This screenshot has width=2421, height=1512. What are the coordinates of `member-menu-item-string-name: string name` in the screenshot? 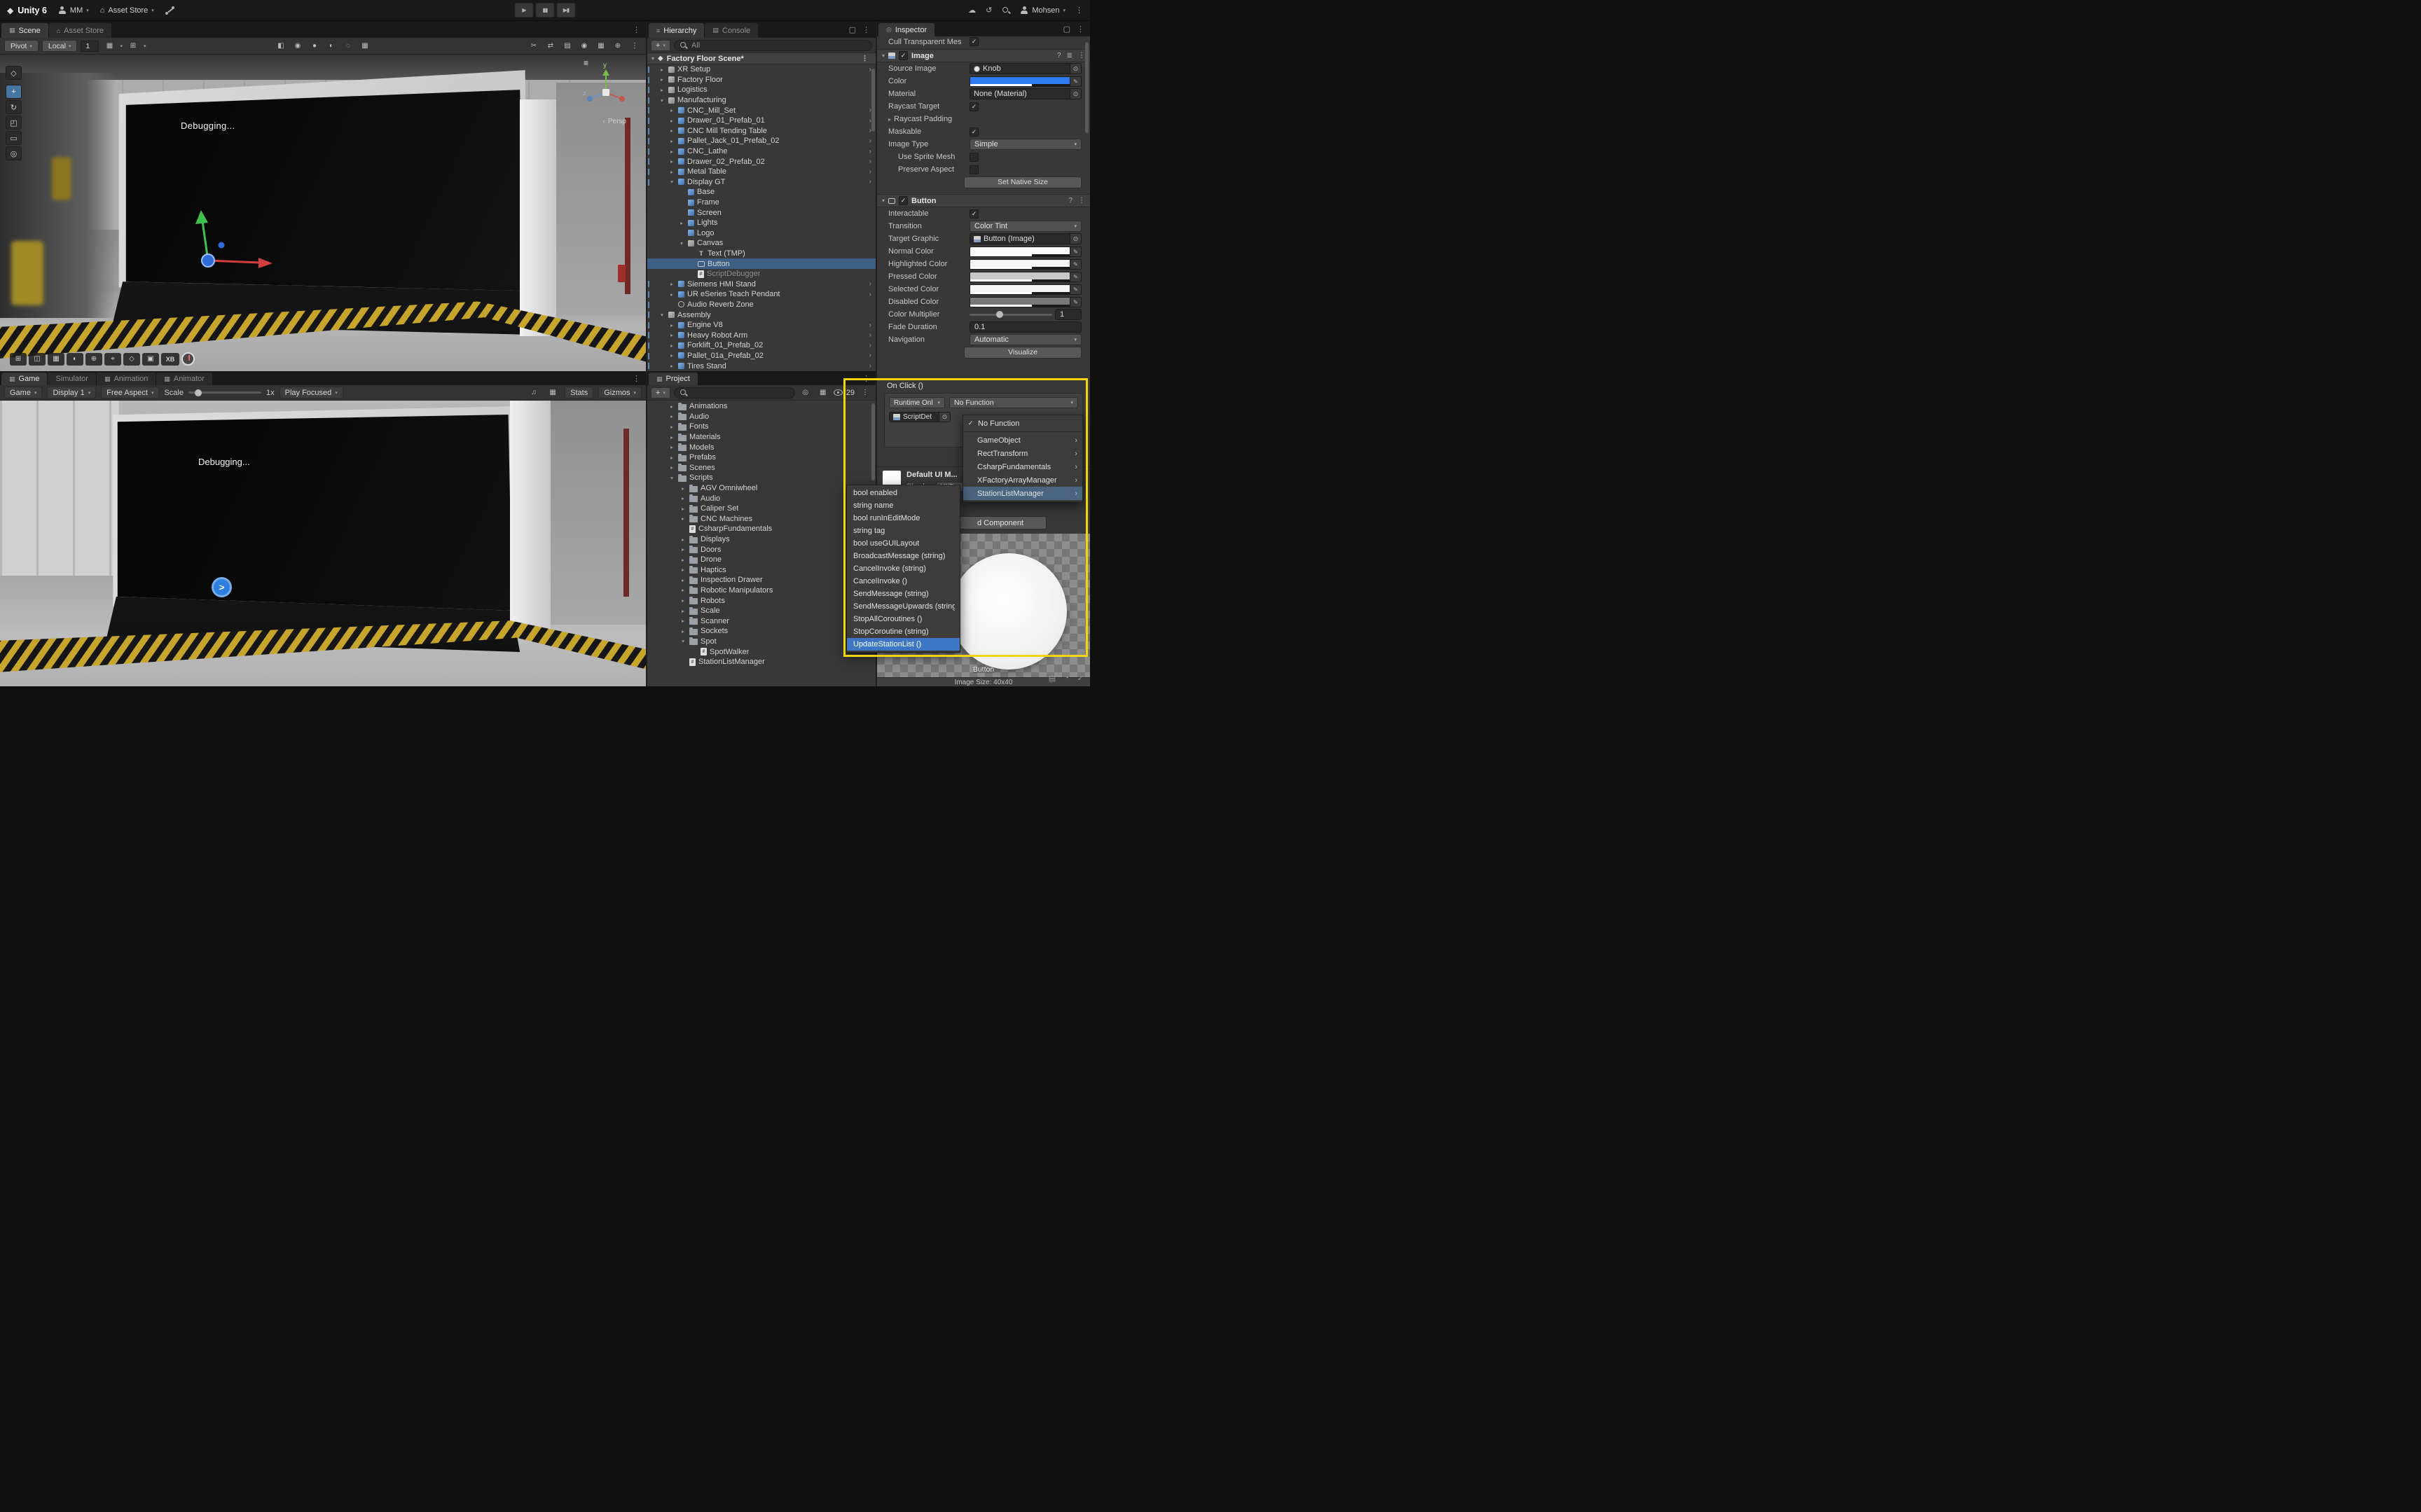 It's located at (903, 506).